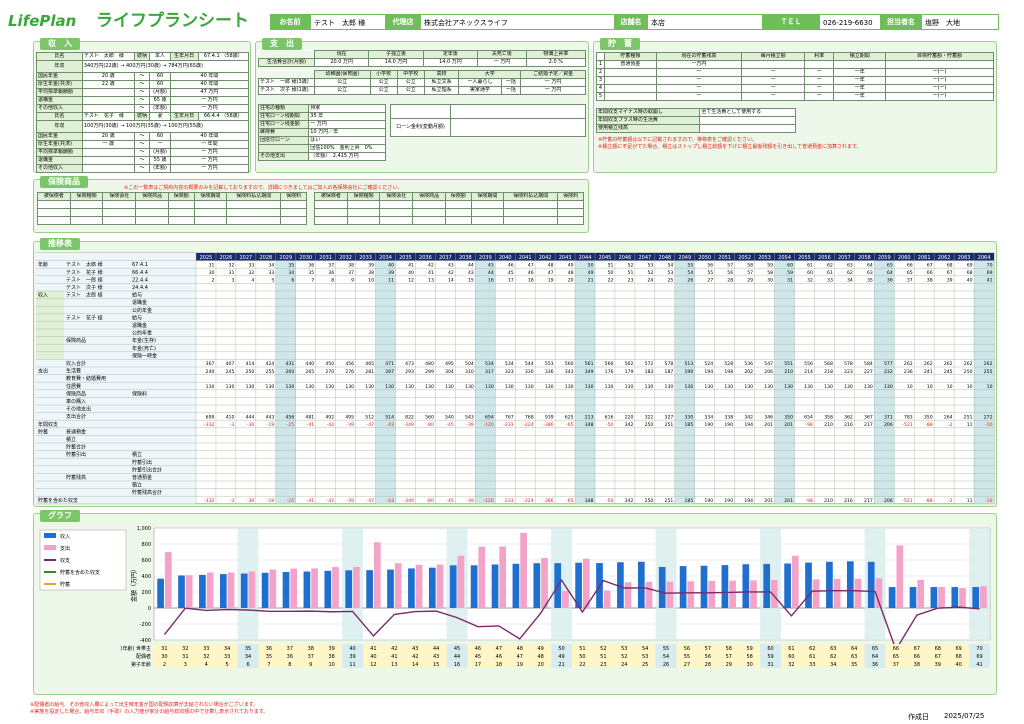 The image size is (1024, 724). What do you see at coordinates (73, 386) in the screenshot?
I see `row-label: 住居費` at bounding box center [73, 386].